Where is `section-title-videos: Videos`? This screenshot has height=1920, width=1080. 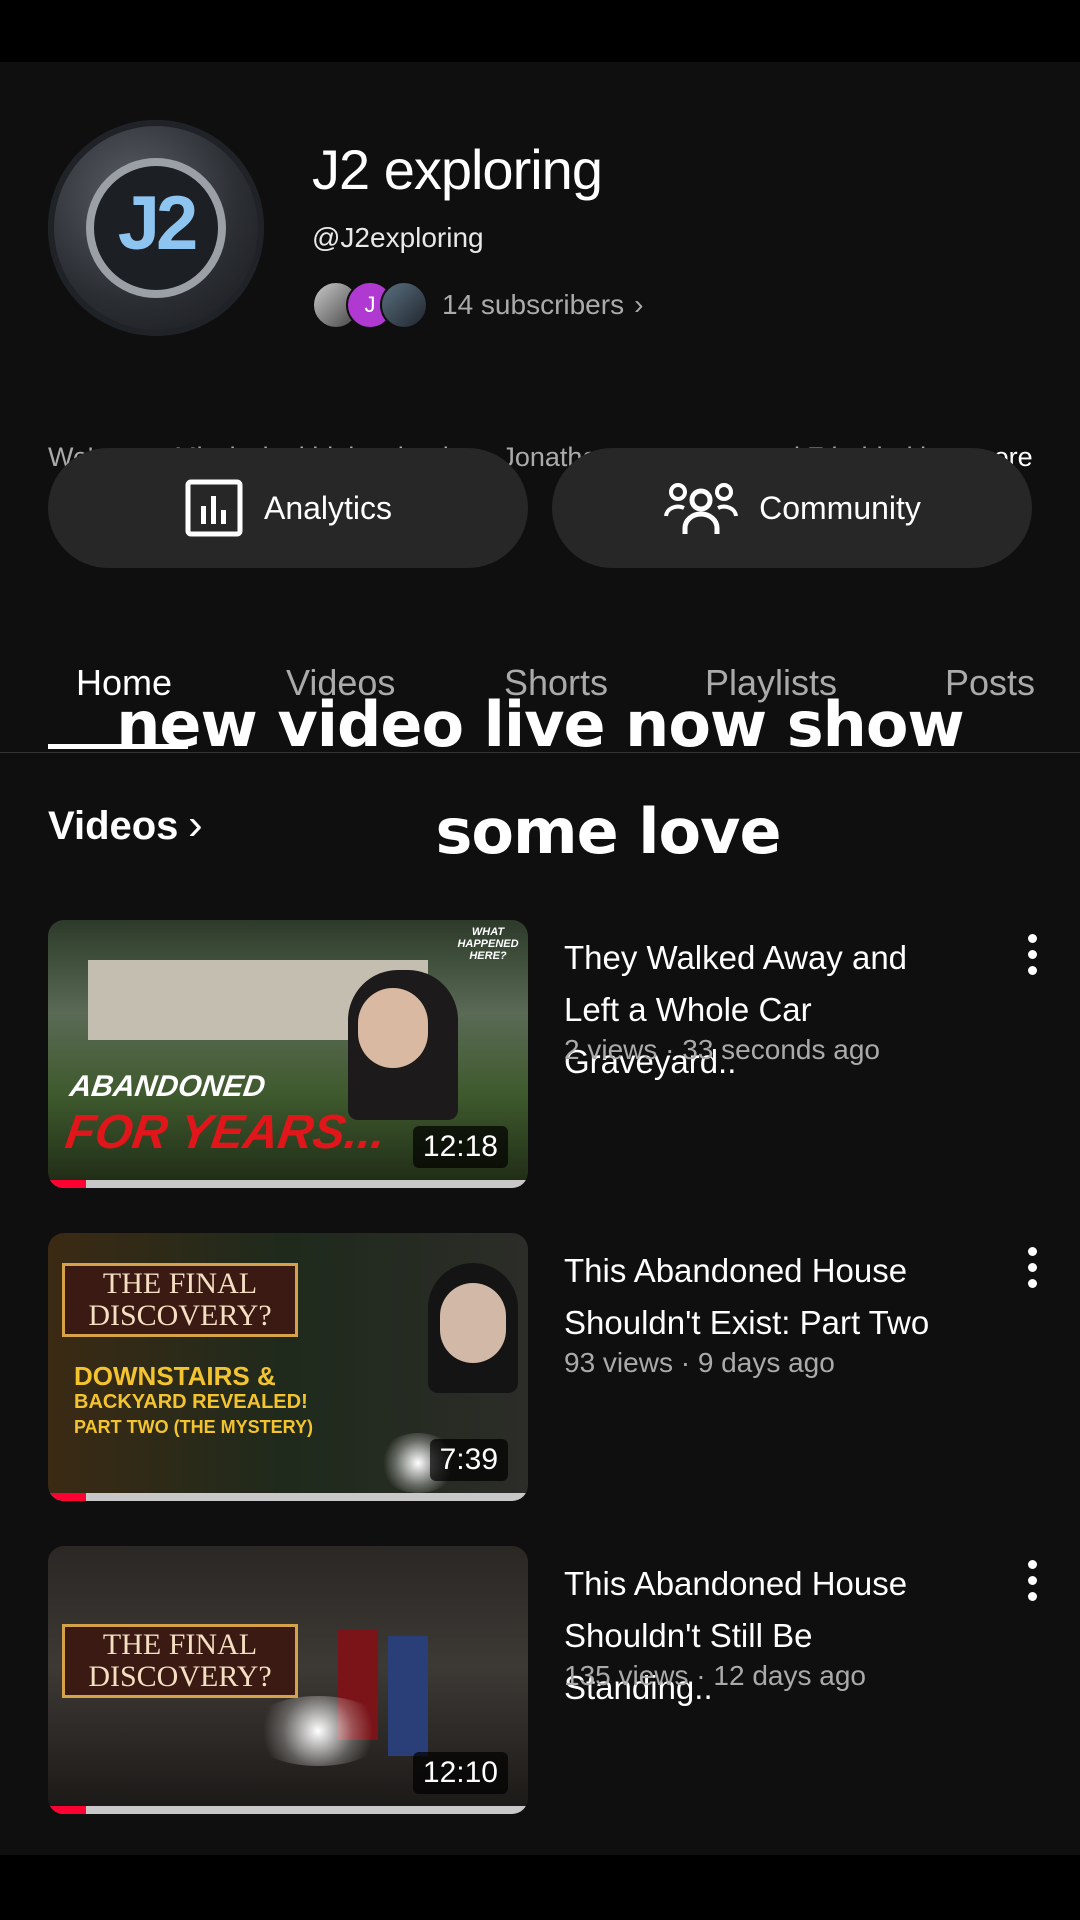
section-title-videos: Videos is located at coordinates (113, 826).